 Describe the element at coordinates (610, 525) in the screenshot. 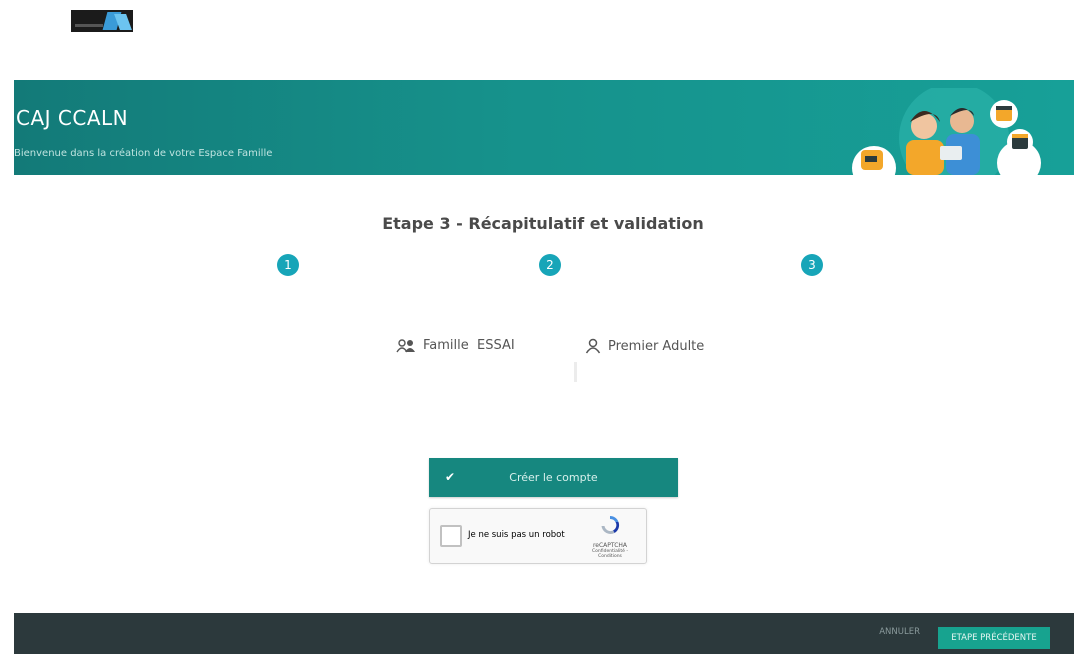

I see `recaptcha-icon` at that location.